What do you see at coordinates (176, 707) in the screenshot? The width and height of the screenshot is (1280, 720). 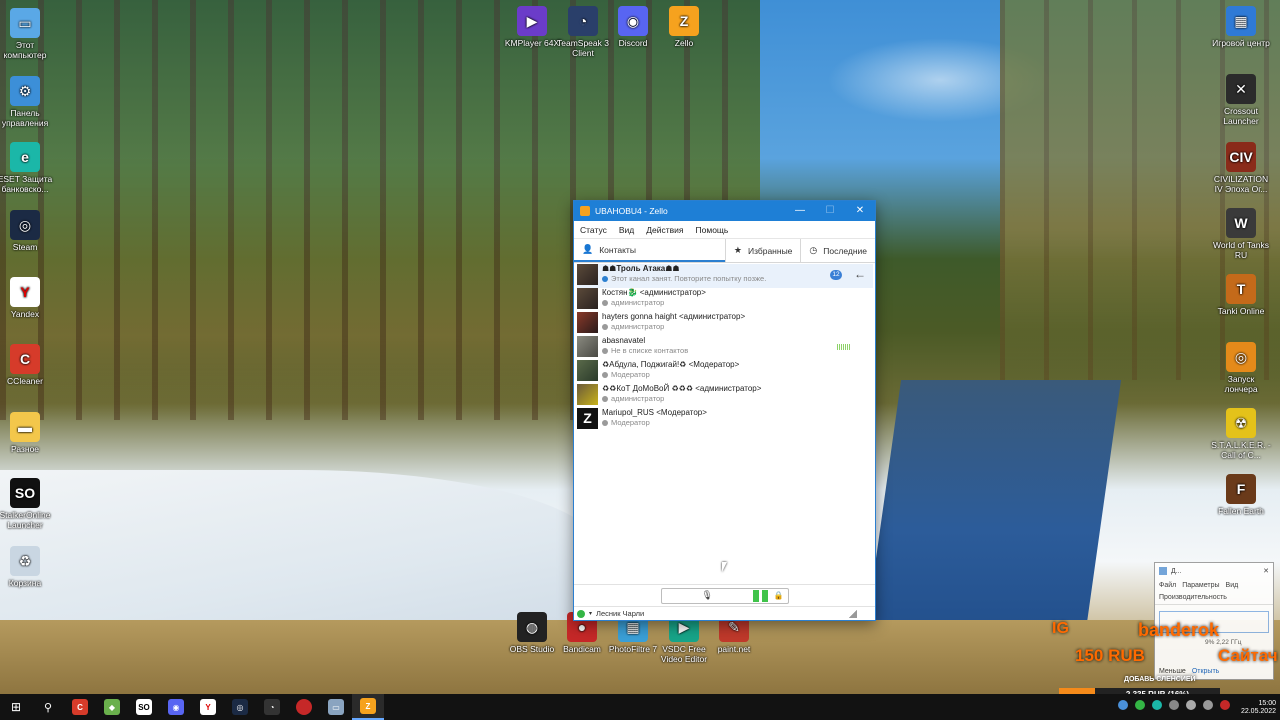 I see `taskbar-discord: ◉` at bounding box center [176, 707].